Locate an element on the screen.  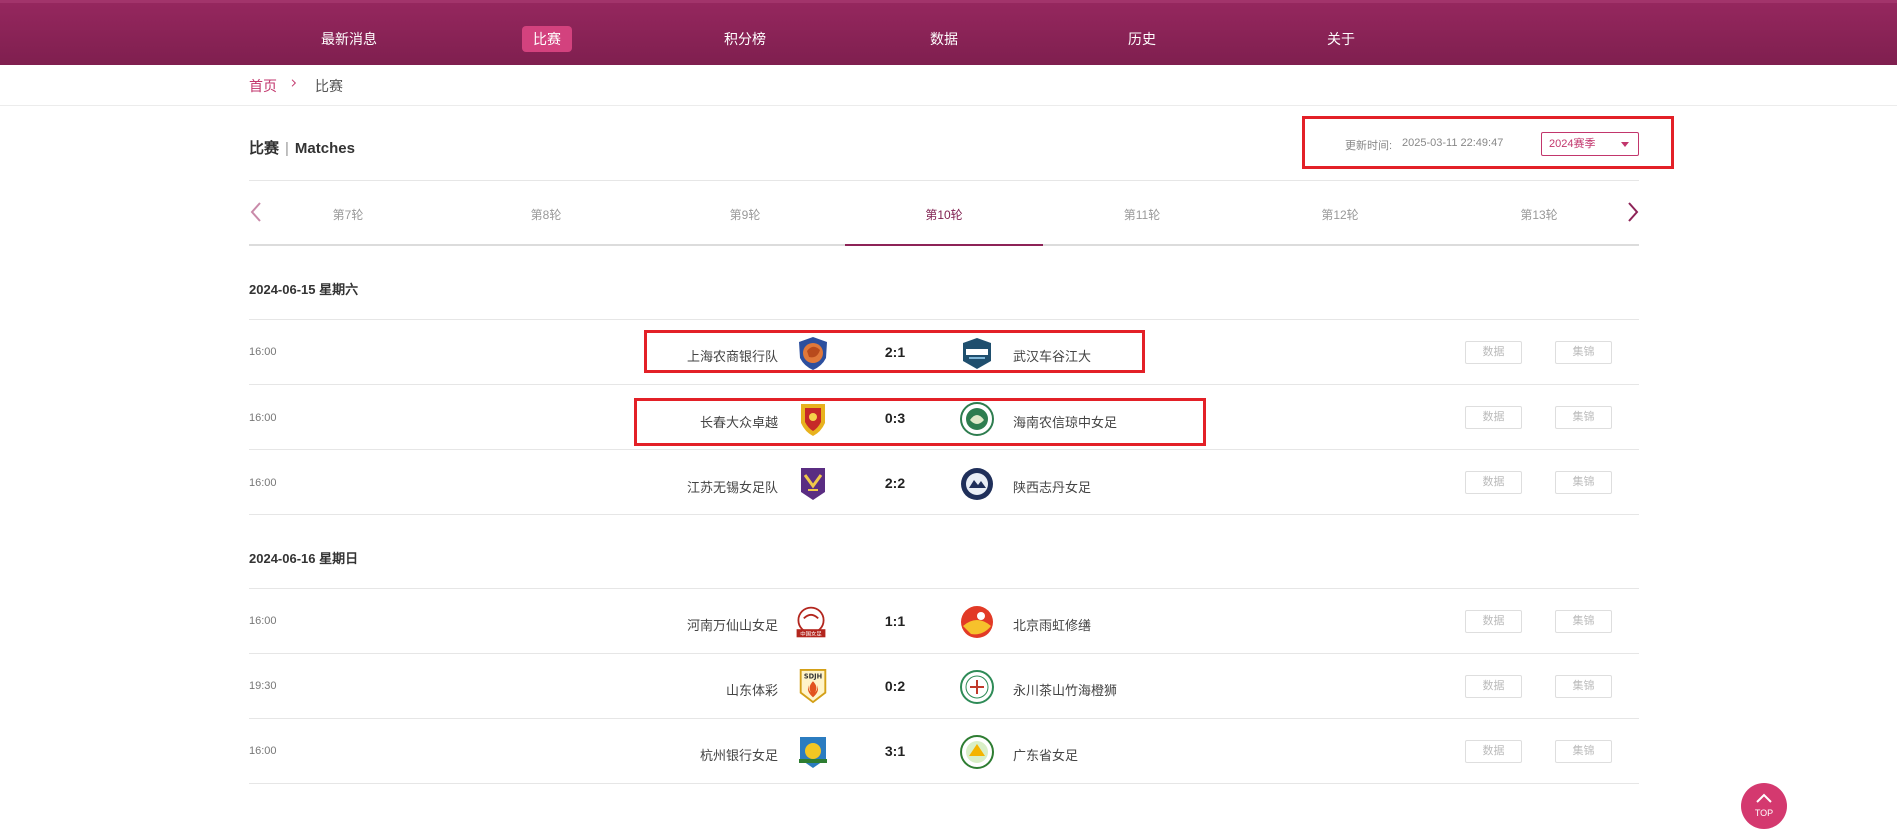
match-score: 0:2 is located at coordinates (895, 686).